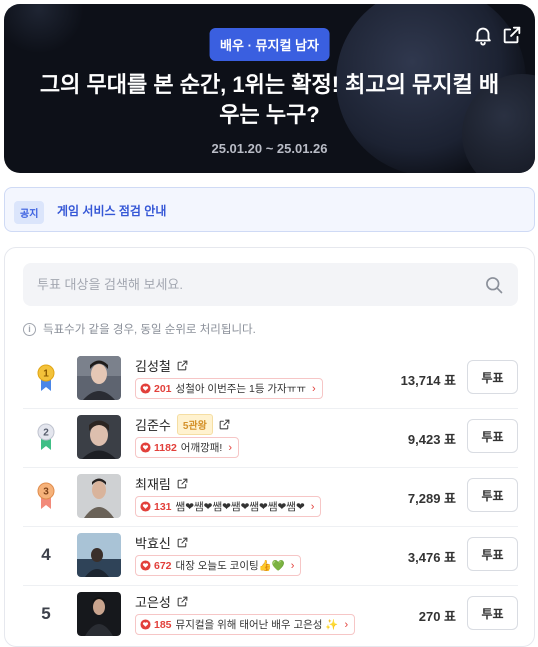 The image size is (538, 647). I want to click on search-input, so click(270, 284).